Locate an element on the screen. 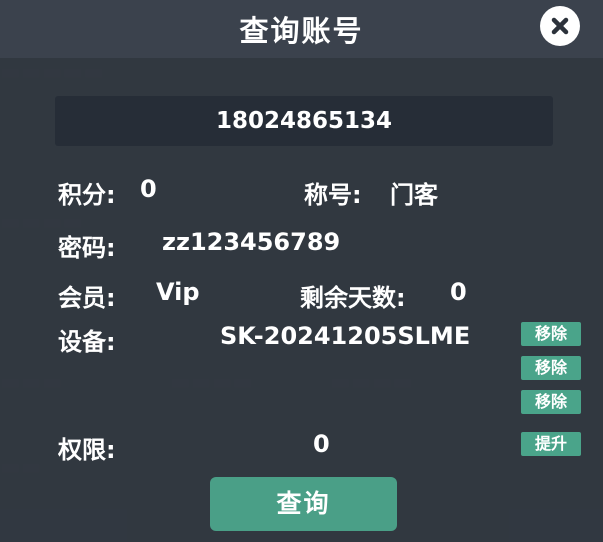 This screenshot has width=603, height=542. remove-device-button-3: 移除 is located at coordinates (551, 402).